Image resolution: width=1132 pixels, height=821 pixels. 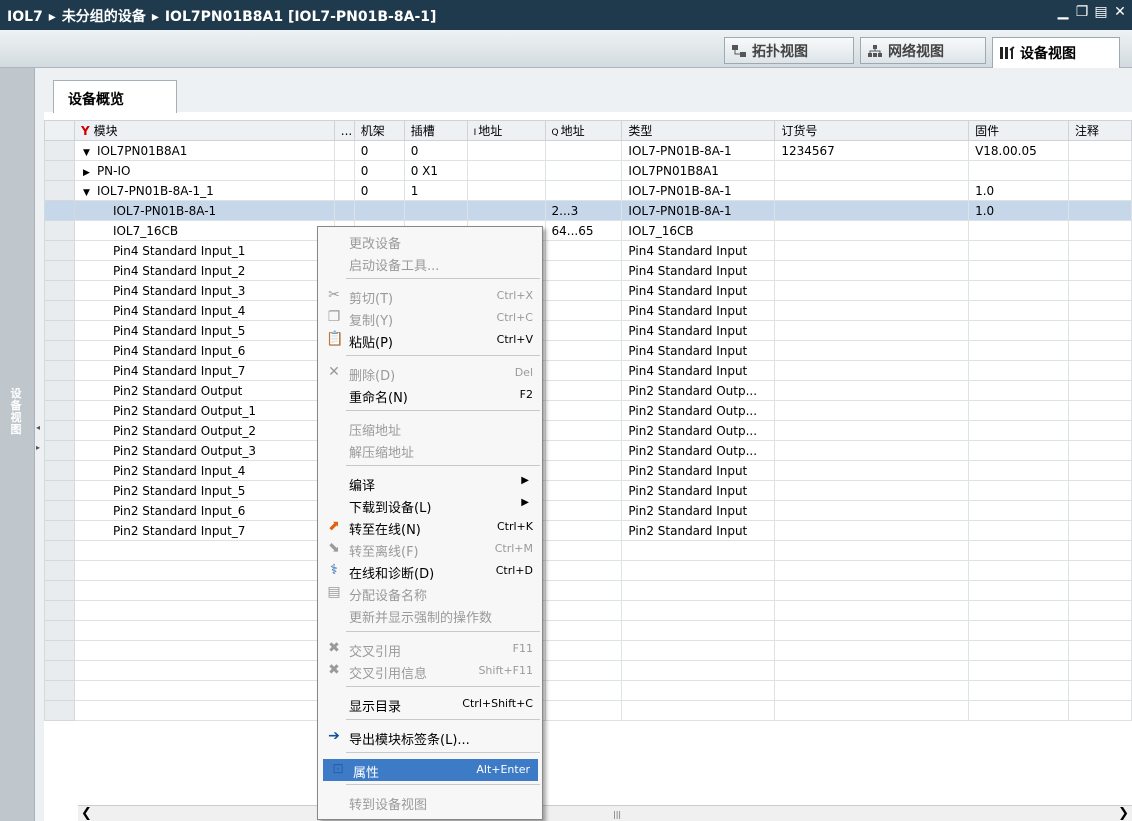 What do you see at coordinates (1063, 12) in the screenshot?
I see `minimize-icon: ▁` at bounding box center [1063, 12].